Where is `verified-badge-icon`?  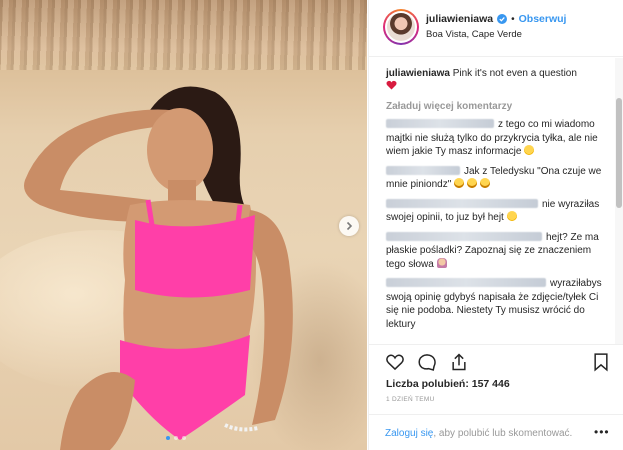 verified-badge-icon is located at coordinates (502, 19).